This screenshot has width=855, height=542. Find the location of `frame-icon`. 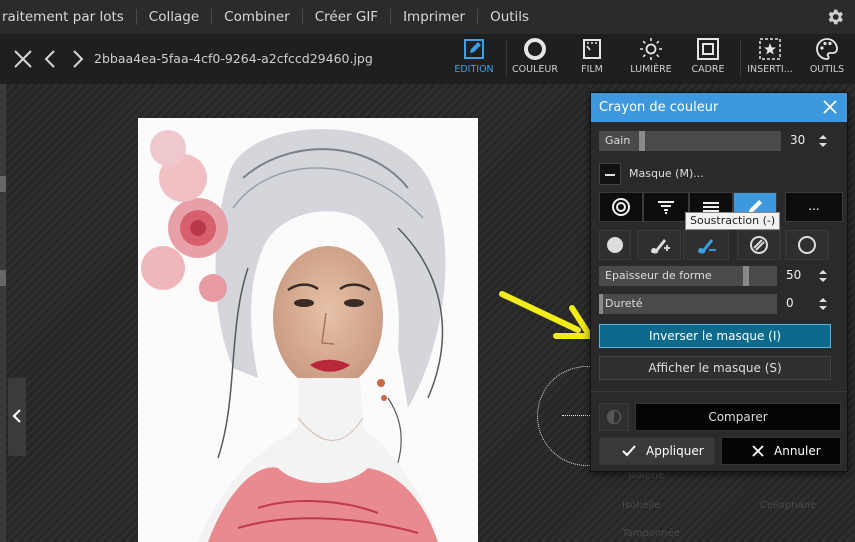

frame-icon is located at coordinates (708, 49).